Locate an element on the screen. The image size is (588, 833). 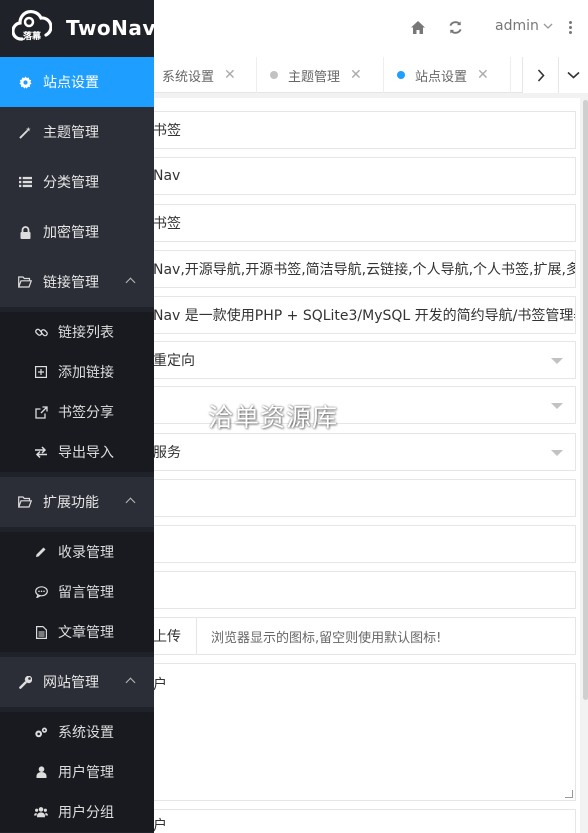
sidebar-item-site-manage: 网站管理 is located at coordinates (77, 682).